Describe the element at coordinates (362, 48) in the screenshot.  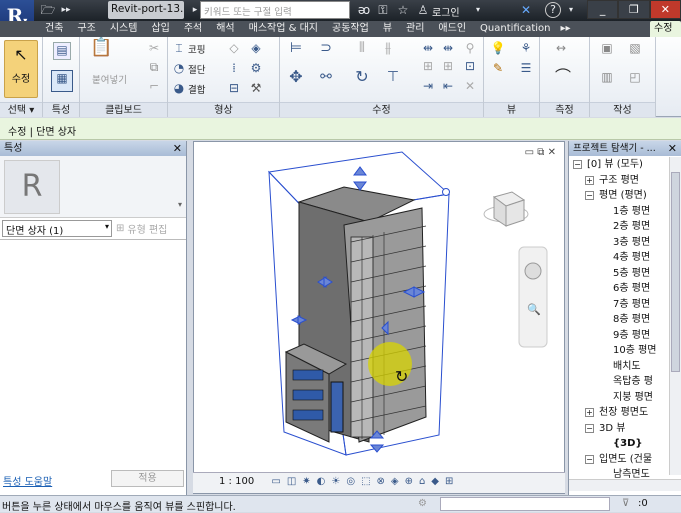
I see `mirror-axis-icon: ⫴` at that location.